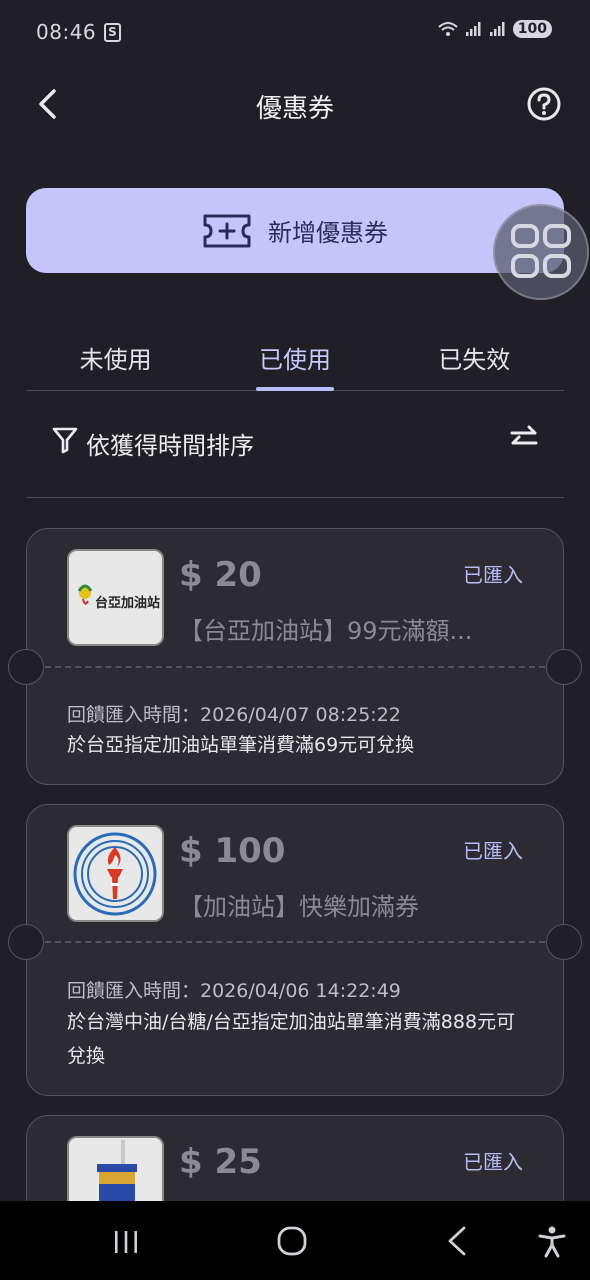 The width and height of the screenshot is (590, 1280). What do you see at coordinates (220, 1162) in the screenshot?
I see `coupon-amount: $ 25` at bounding box center [220, 1162].